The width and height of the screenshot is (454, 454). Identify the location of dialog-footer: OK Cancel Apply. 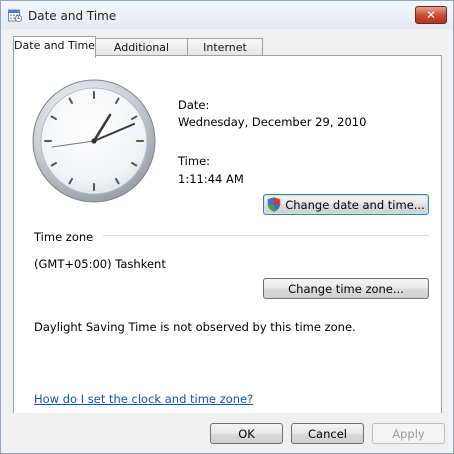
(227, 433).